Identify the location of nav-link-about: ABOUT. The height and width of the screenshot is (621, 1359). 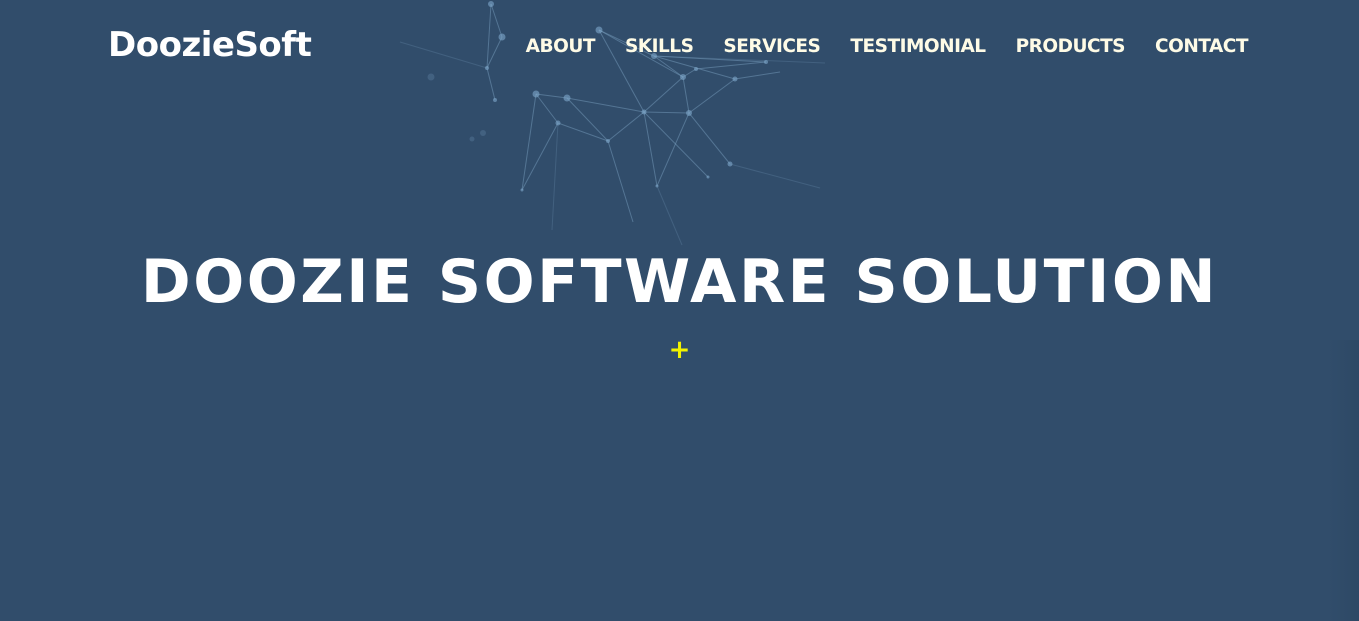
(561, 46).